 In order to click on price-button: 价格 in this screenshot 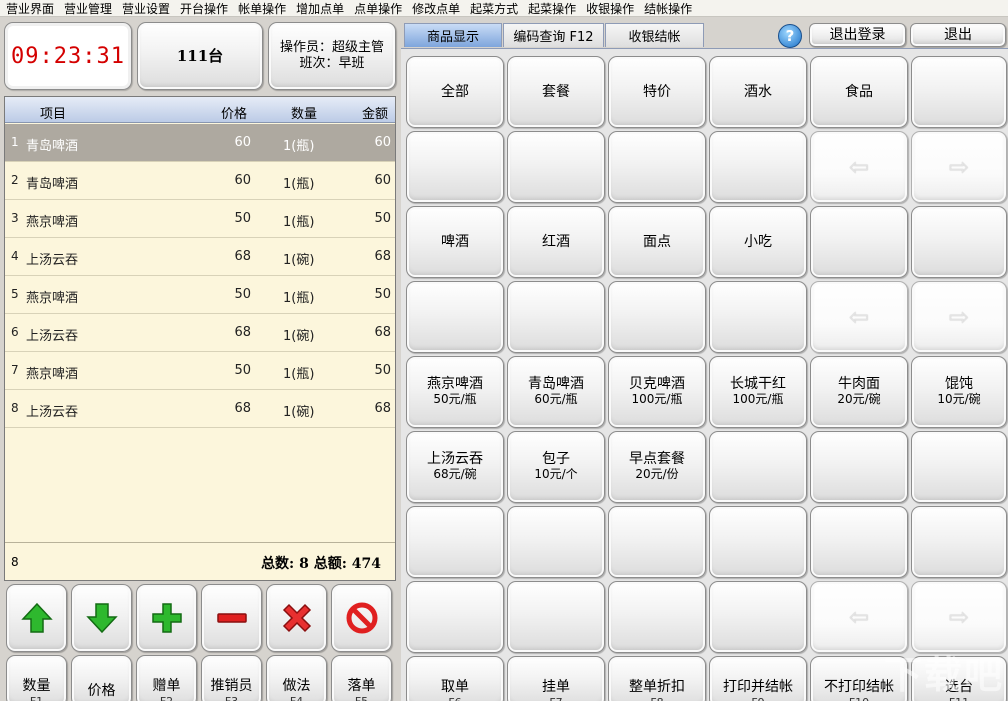, I will do `click(101, 678)`.